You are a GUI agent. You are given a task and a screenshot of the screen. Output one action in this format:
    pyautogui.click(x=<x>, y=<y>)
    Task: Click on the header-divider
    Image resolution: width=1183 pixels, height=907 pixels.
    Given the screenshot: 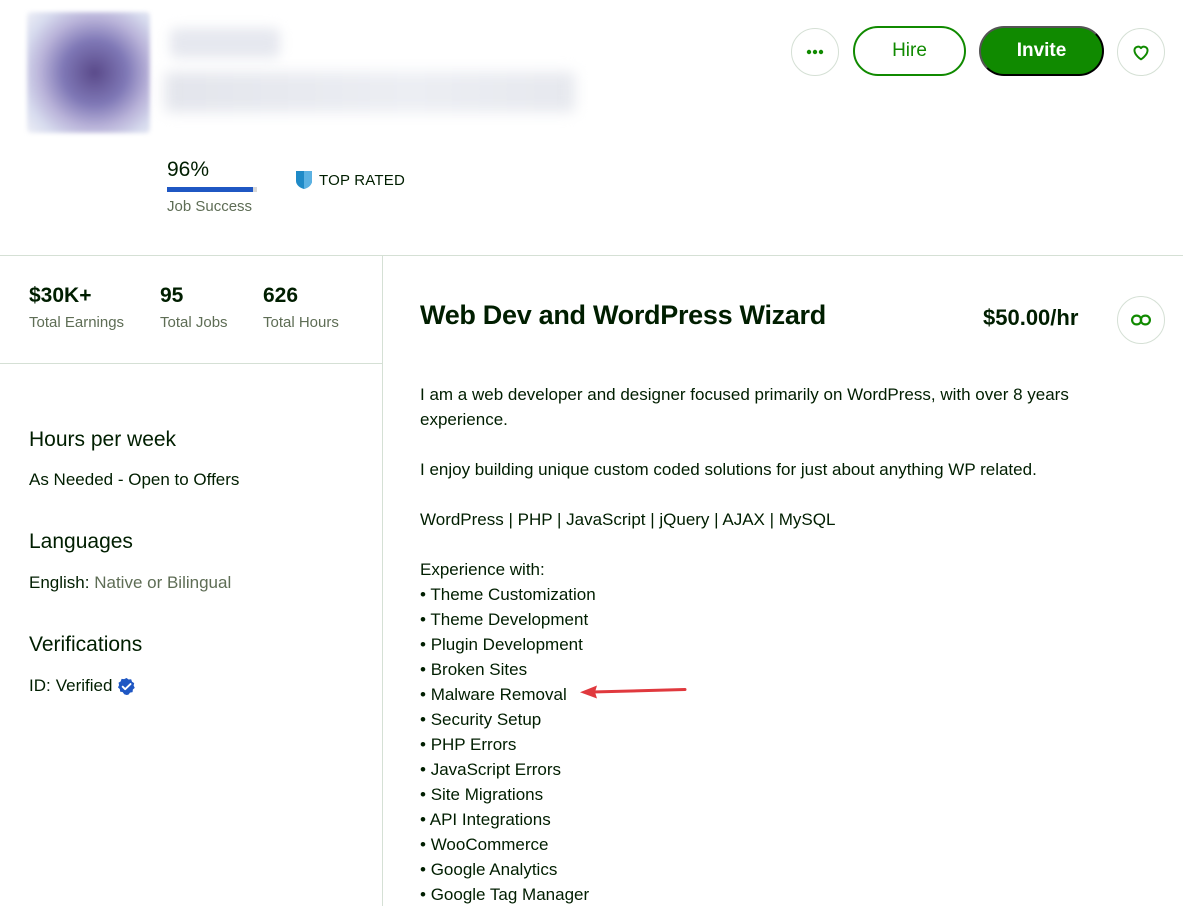 What is the action you would take?
    pyautogui.click(x=591, y=255)
    